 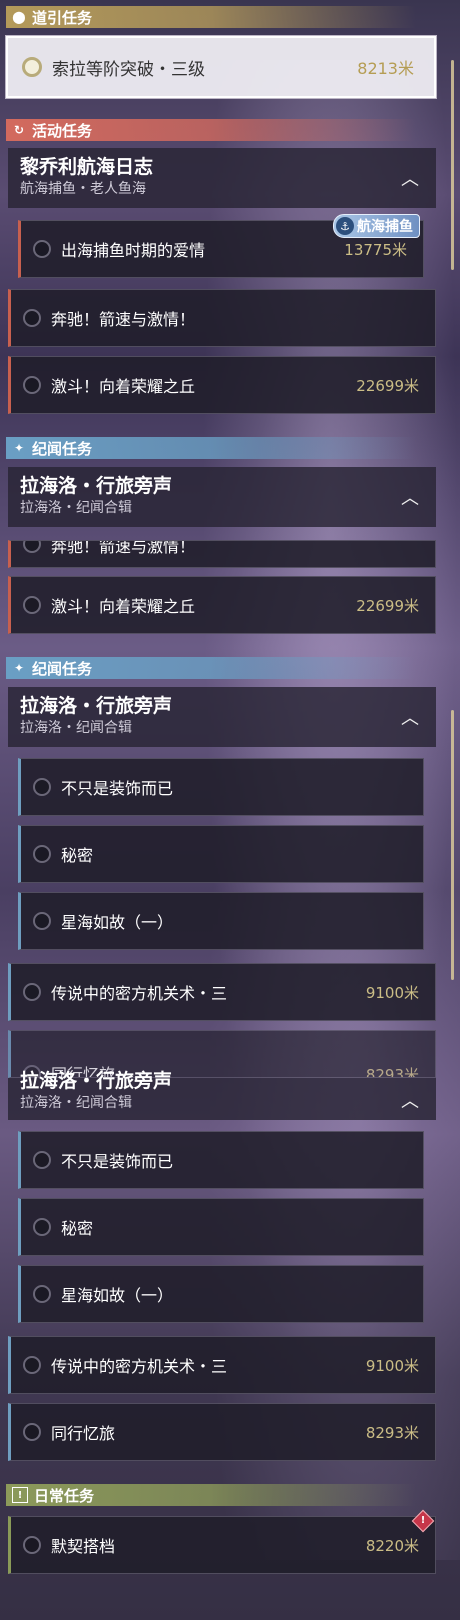 I want to click on fishing-badge: ⚓ 航海捕鱼, so click(x=376, y=226).